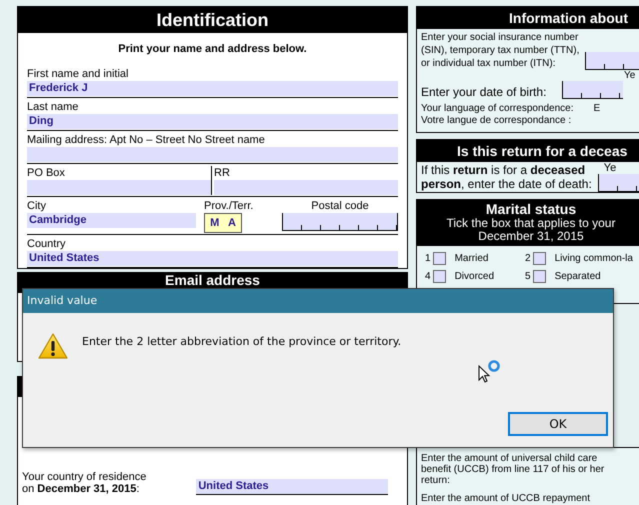 The width and height of the screenshot is (639, 505). What do you see at coordinates (223, 223) in the screenshot?
I see `province-field: M A` at bounding box center [223, 223].